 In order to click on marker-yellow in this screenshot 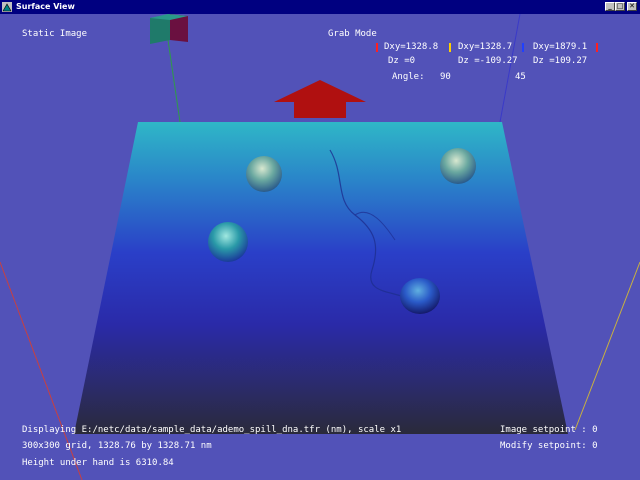, I will do `click(450, 47)`.